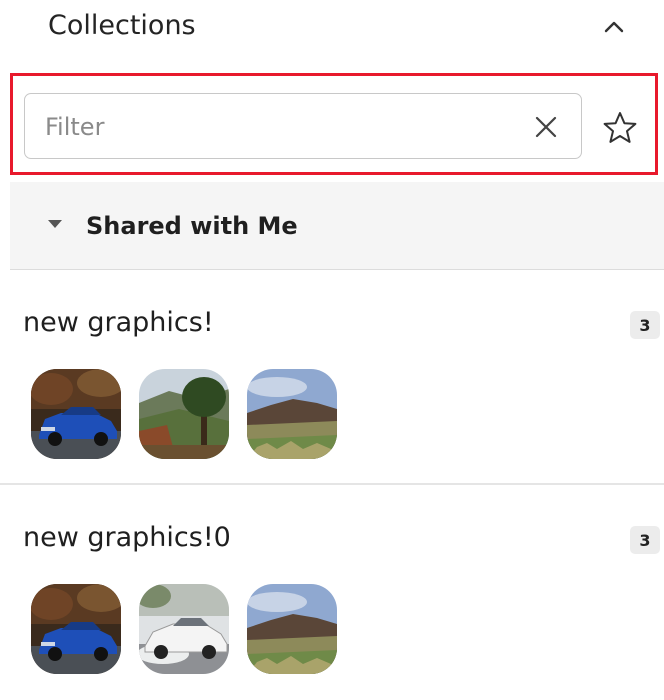 This screenshot has width=664, height=700. I want to click on star-outline-icon, so click(620, 127).